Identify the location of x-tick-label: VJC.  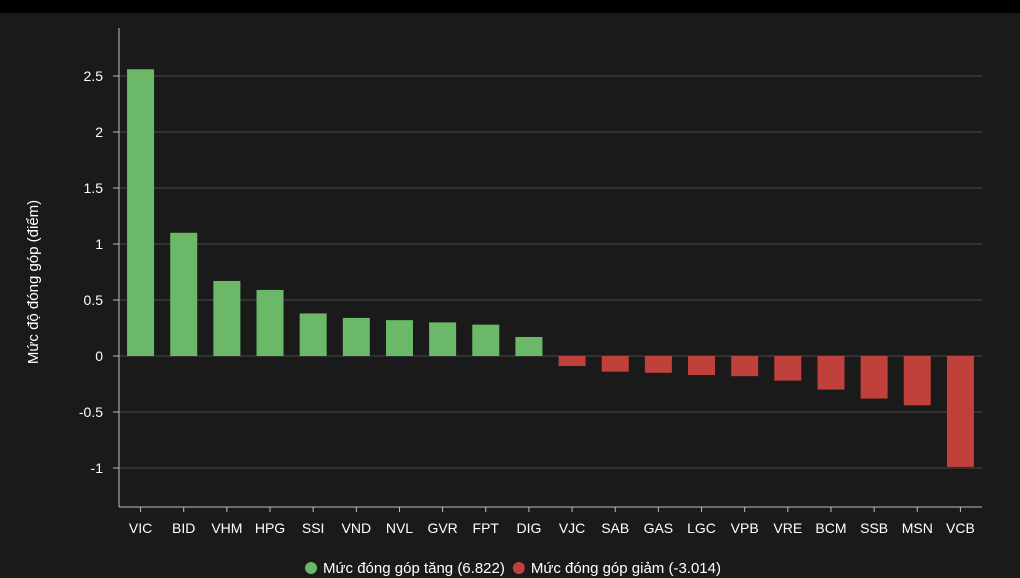
(572, 528).